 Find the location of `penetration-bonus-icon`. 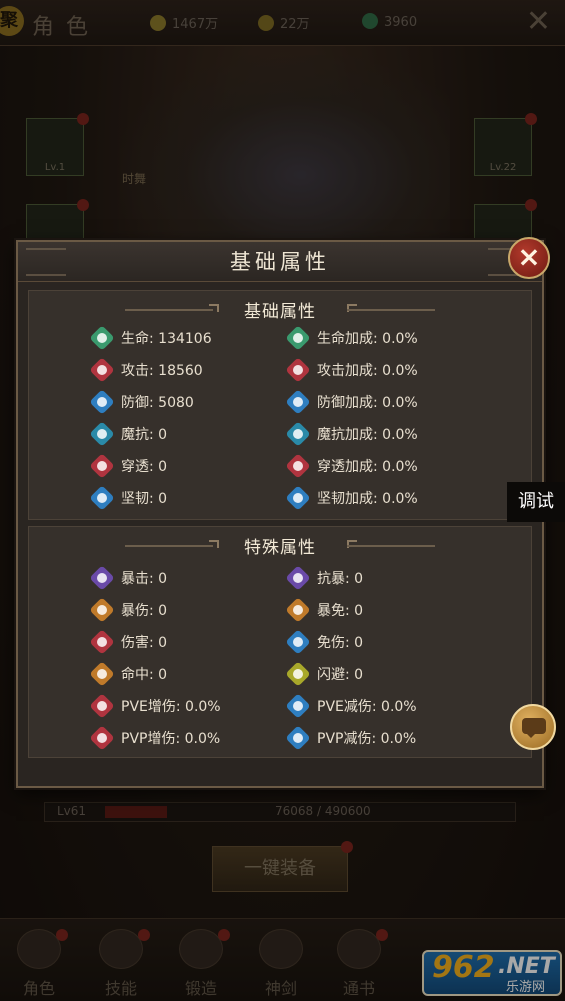

penetration-bonus-icon is located at coordinates (298, 466).